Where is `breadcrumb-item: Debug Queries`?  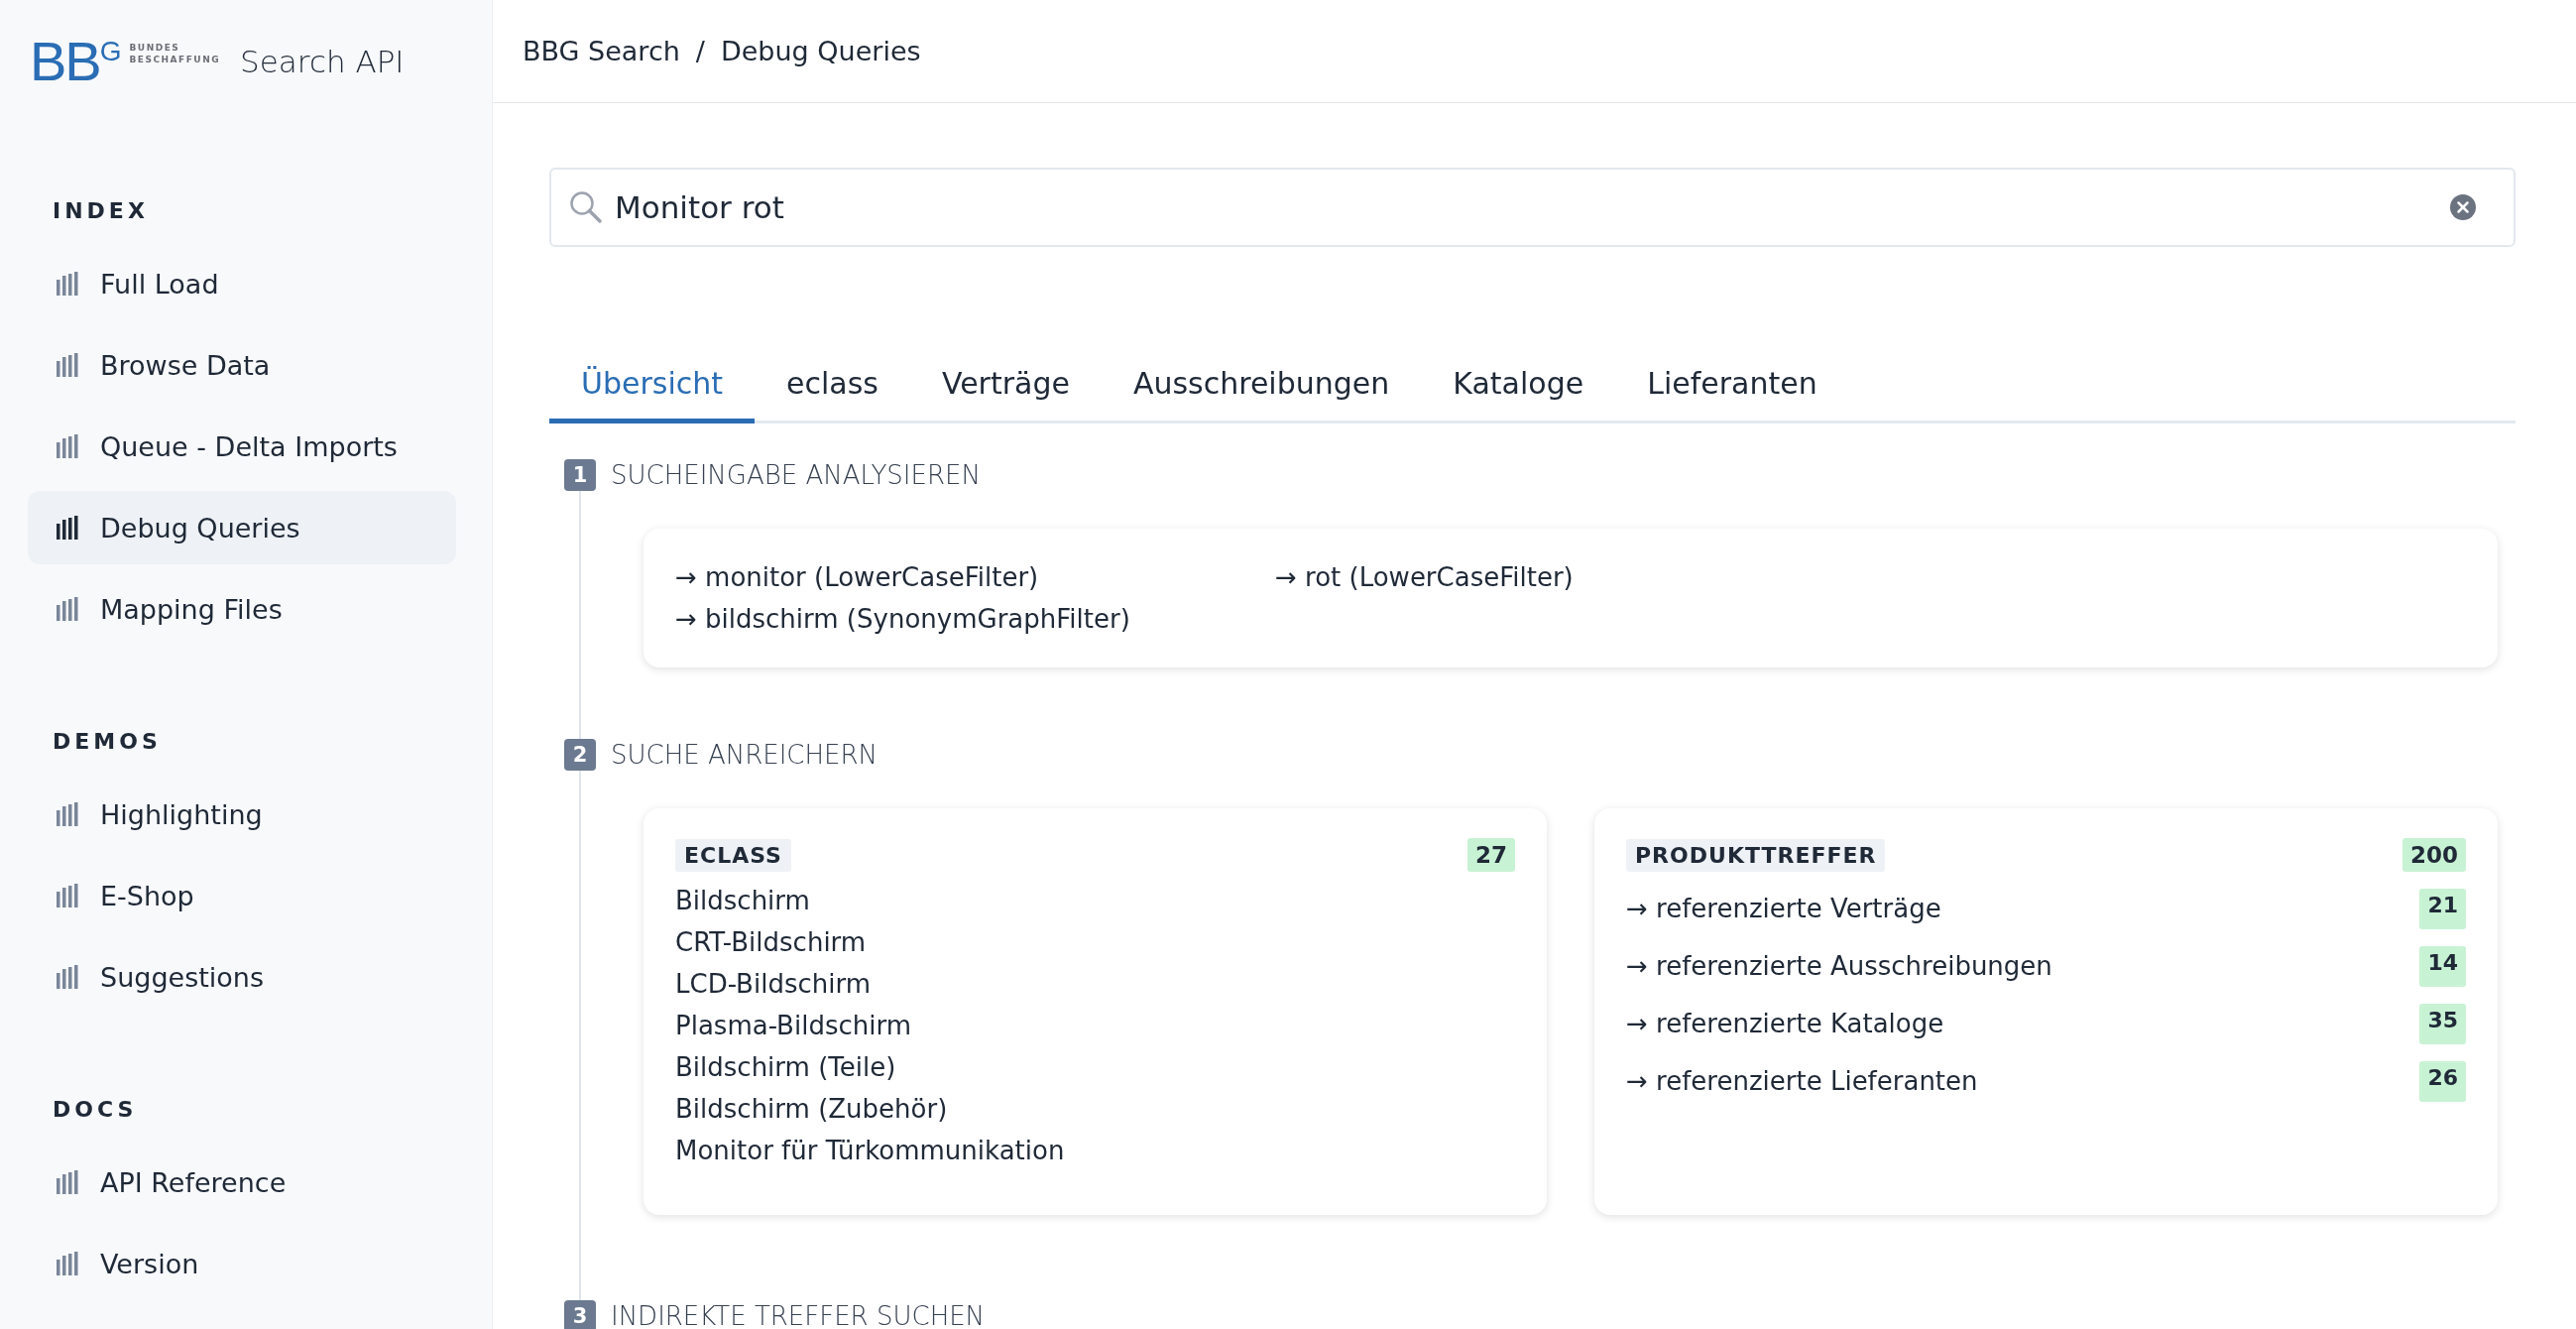 breadcrumb-item: Debug Queries is located at coordinates (820, 51).